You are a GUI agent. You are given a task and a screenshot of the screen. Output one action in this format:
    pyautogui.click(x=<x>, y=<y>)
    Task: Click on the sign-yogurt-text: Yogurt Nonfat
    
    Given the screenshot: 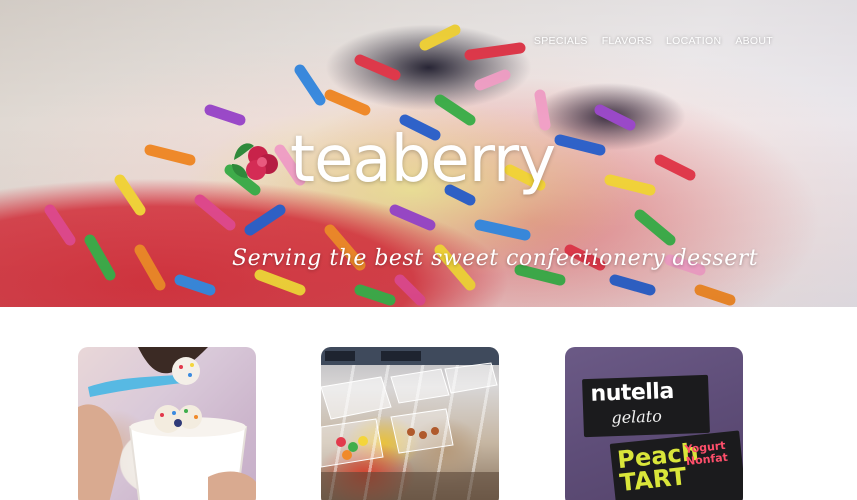 What is the action you would take?
    pyautogui.click(x=706, y=453)
    